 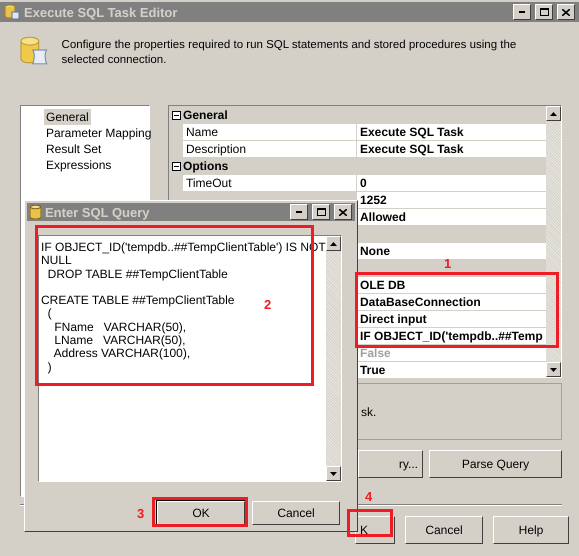 What do you see at coordinates (451, 183) in the screenshot?
I see `property-value: 0` at bounding box center [451, 183].